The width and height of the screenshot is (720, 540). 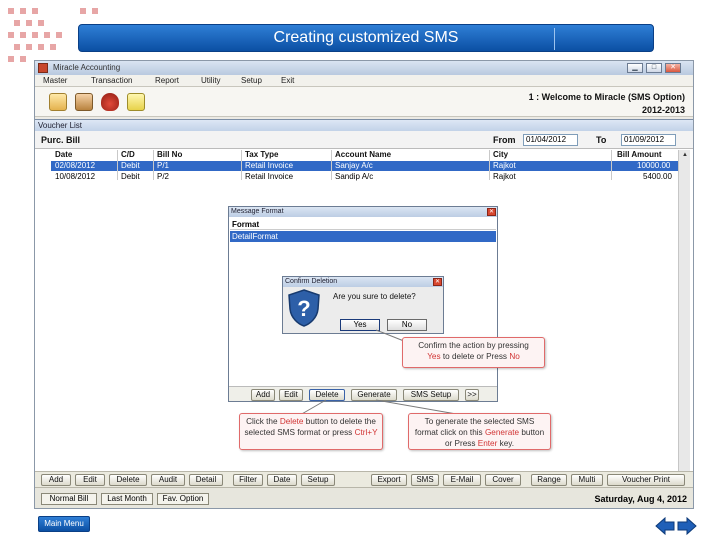 I want to click on column-account-name: Account Name, so click(x=363, y=154).